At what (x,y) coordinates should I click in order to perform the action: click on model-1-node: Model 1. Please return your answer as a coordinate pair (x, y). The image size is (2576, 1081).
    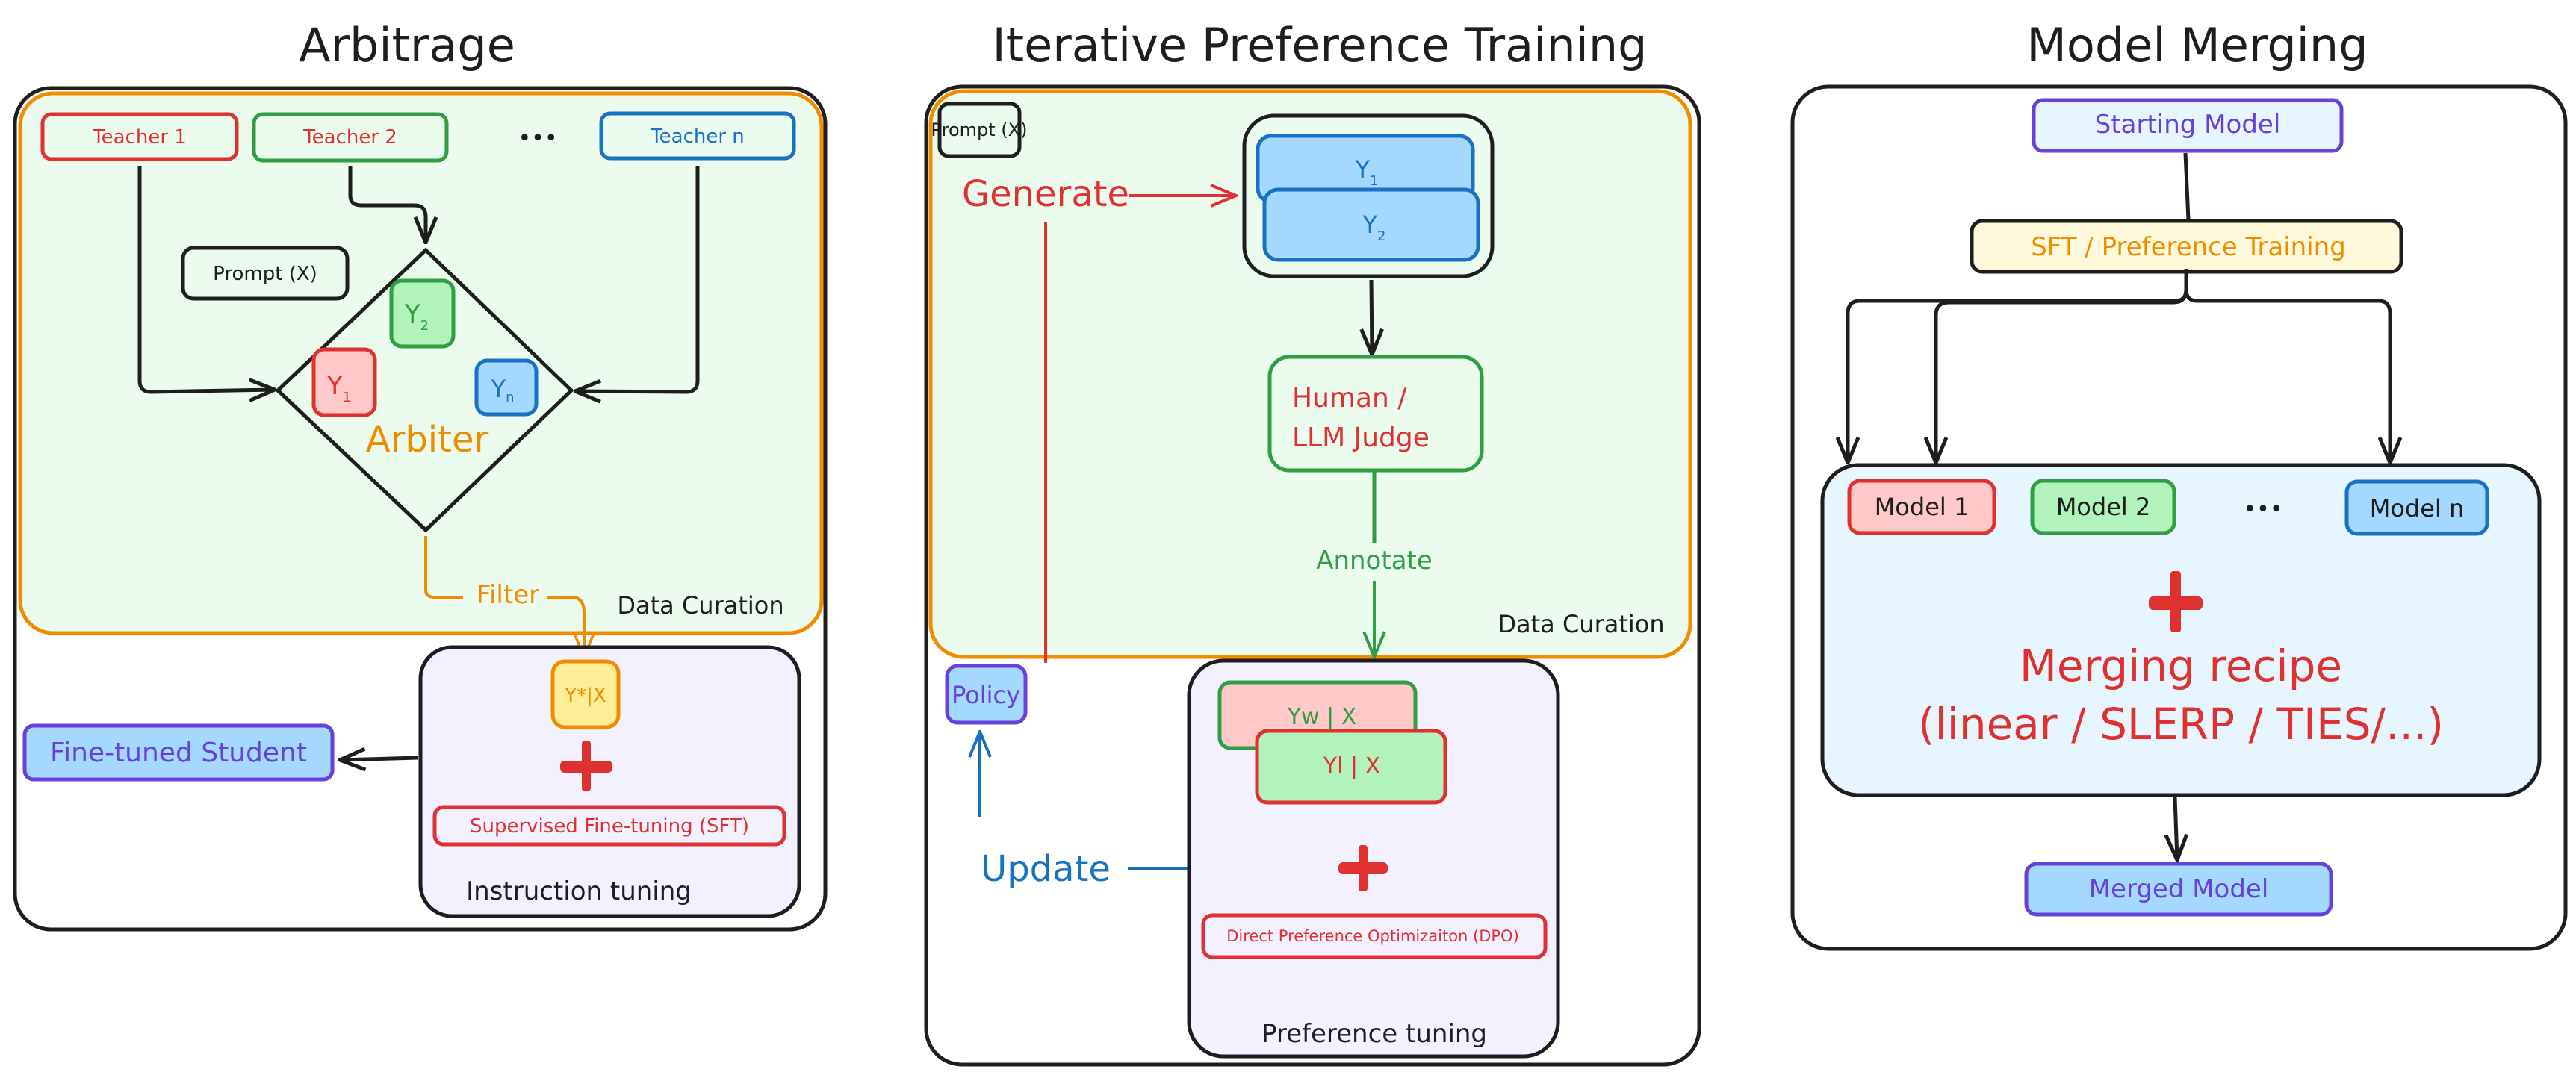
    Looking at the image, I should click on (1922, 507).